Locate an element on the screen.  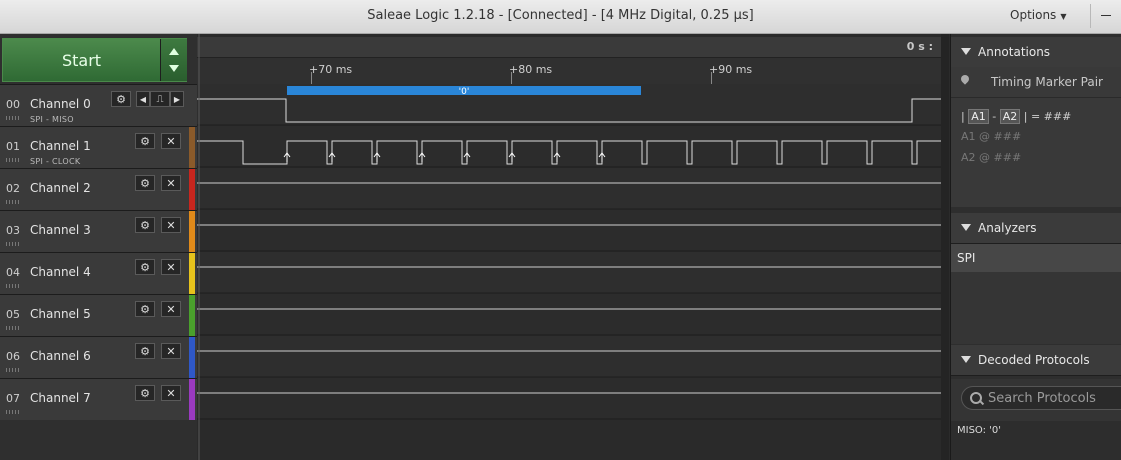
decoded-protocols-header: Decoded Protocols is located at coordinates (1036, 360).